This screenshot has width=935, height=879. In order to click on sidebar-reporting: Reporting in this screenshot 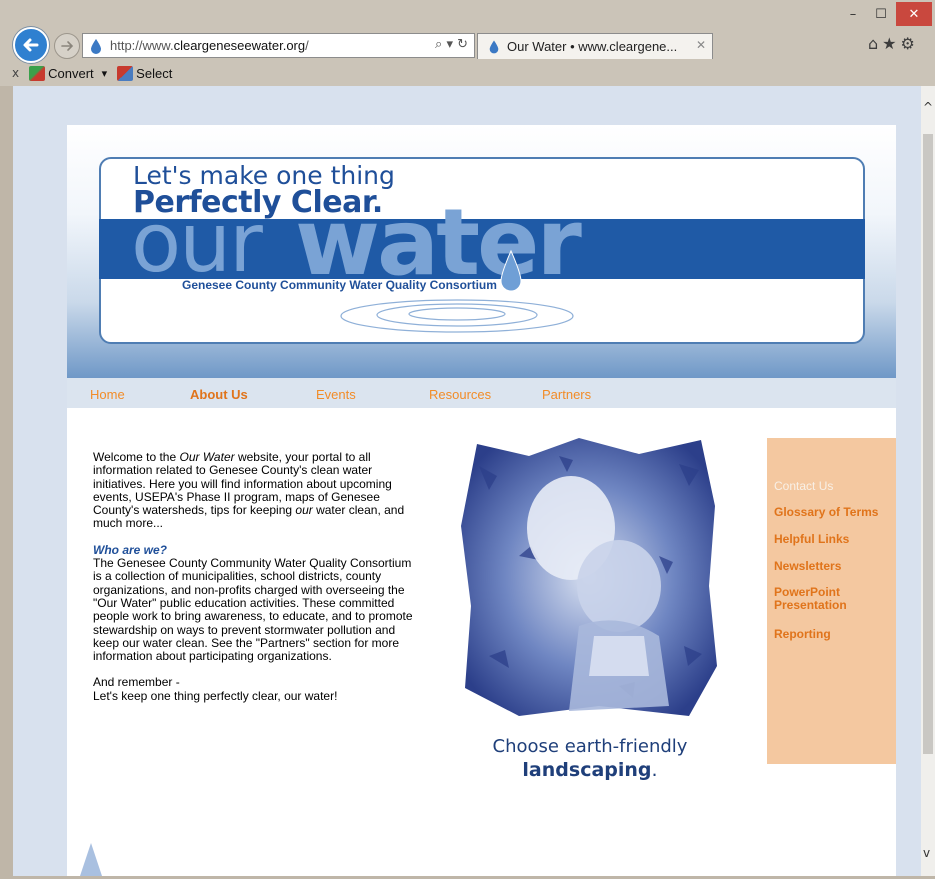, I will do `click(834, 634)`.